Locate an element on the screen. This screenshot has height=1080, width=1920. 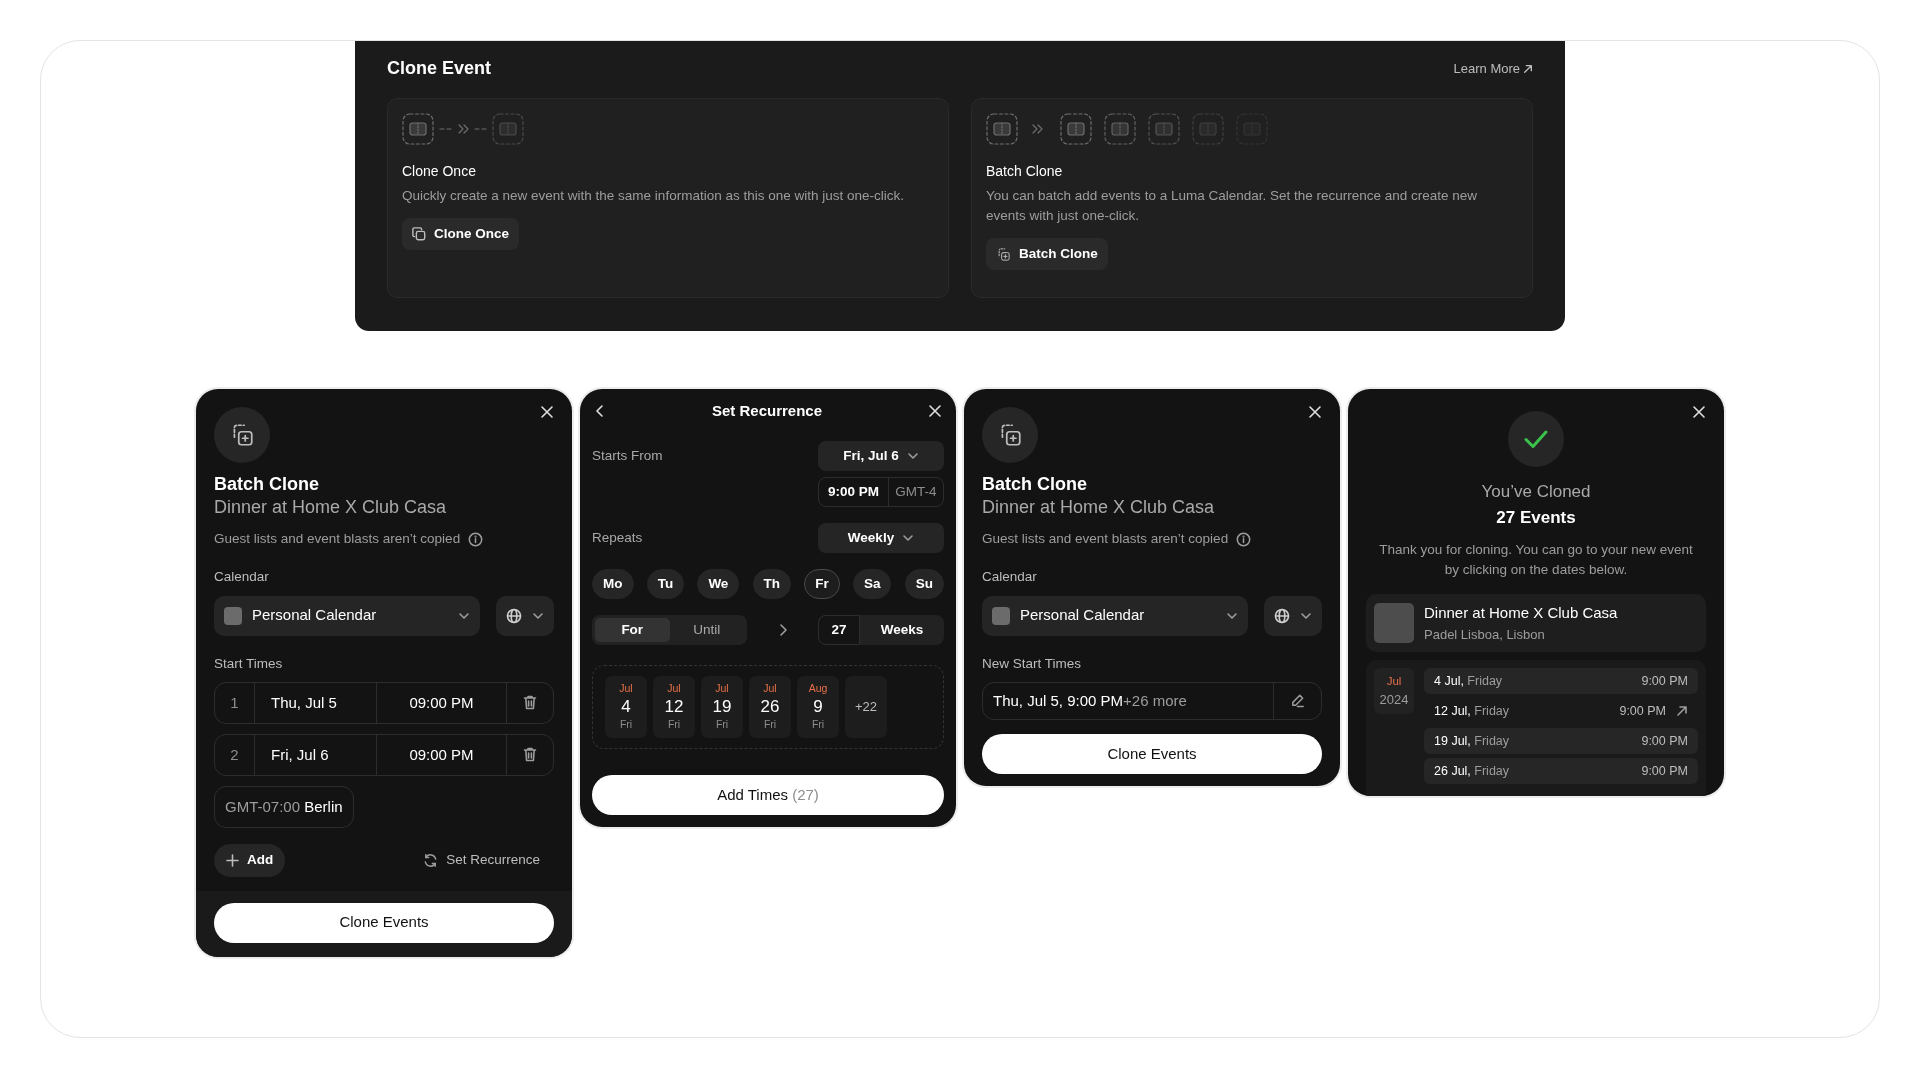
weekday-toggle: Sa is located at coordinates (872, 584).